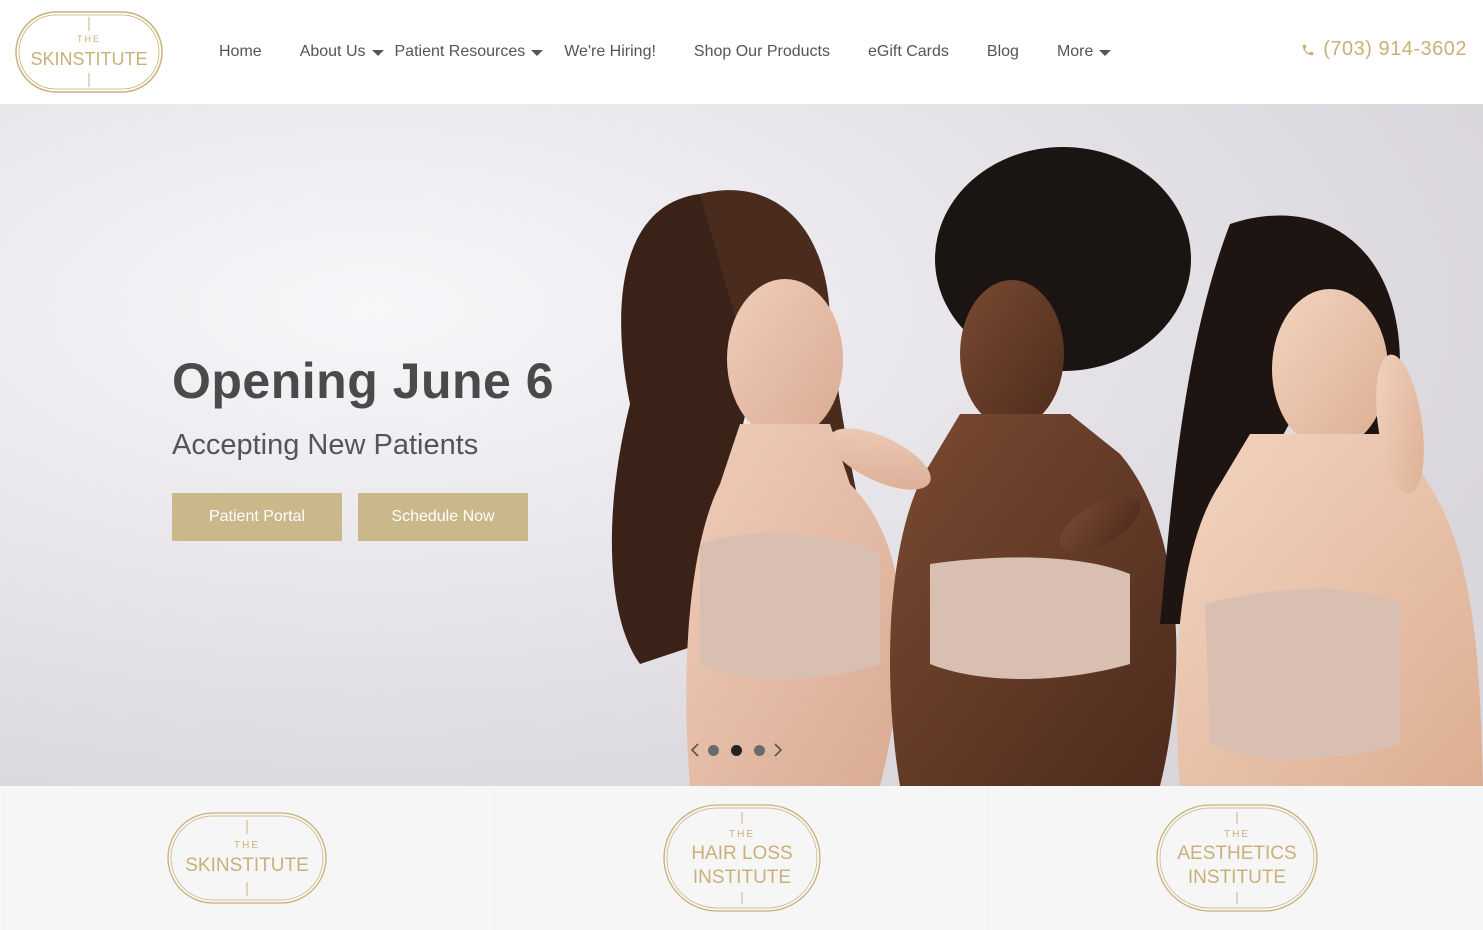 The image size is (1483, 930). I want to click on nav-shop-products-label: Shop Our Products, so click(761, 51).